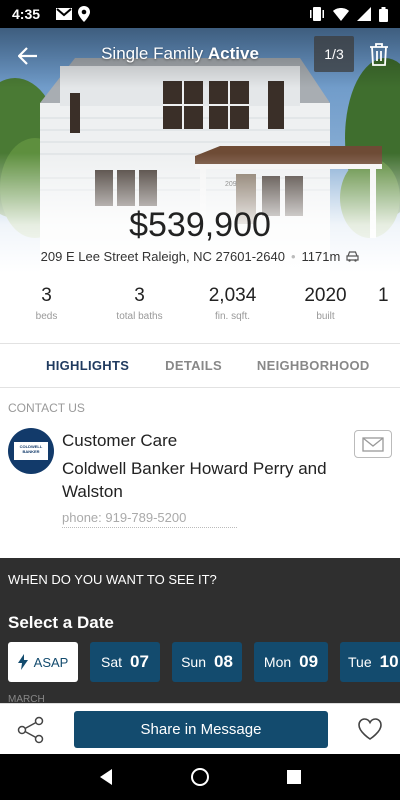 This screenshot has width=400, height=800. I want to click on brokerage-logo: COLDWELL BANKER, so click(31, 451).